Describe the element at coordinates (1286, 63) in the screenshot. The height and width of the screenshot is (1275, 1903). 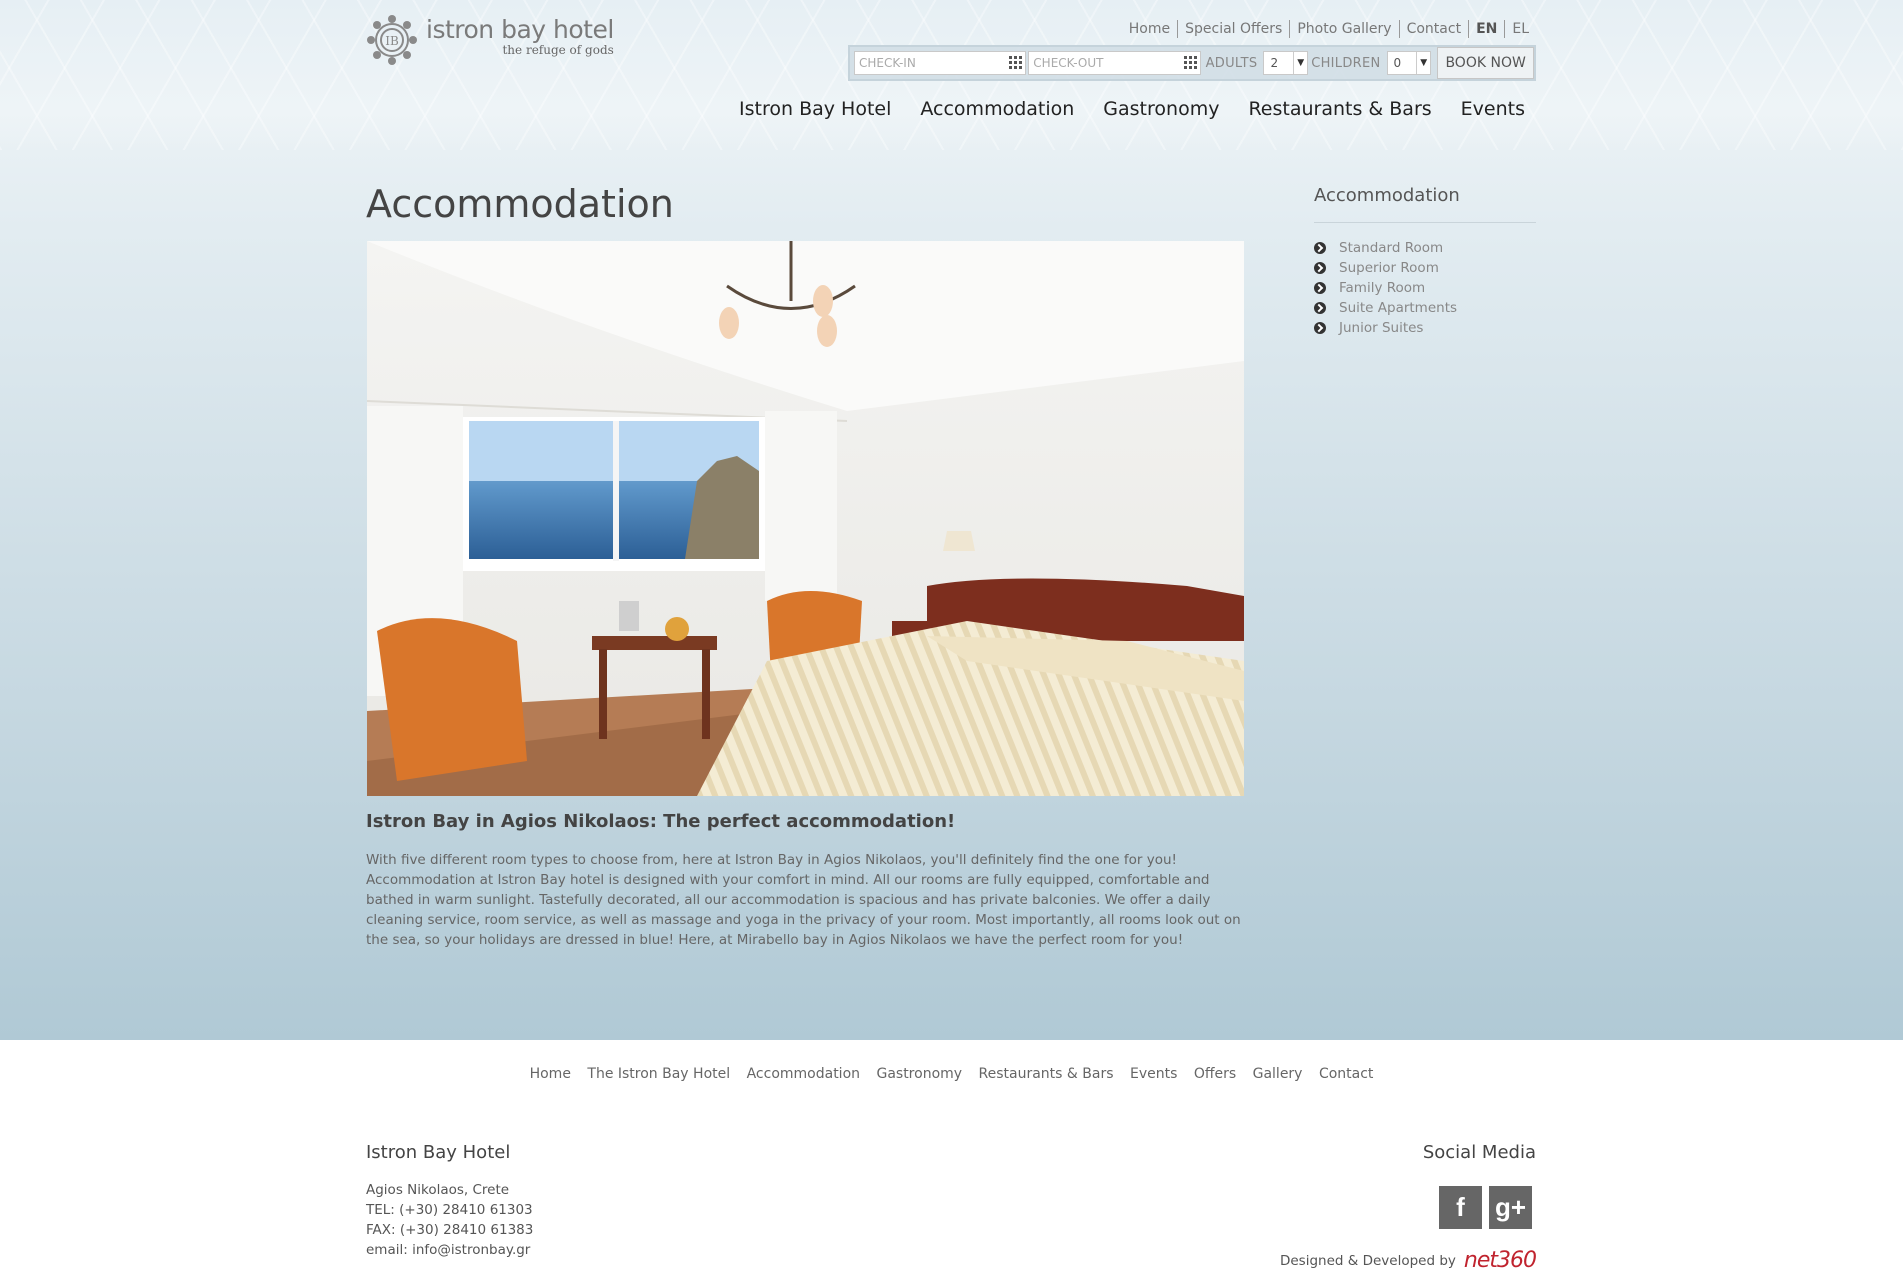
I see `adults-select: 2 ▼` at that location.